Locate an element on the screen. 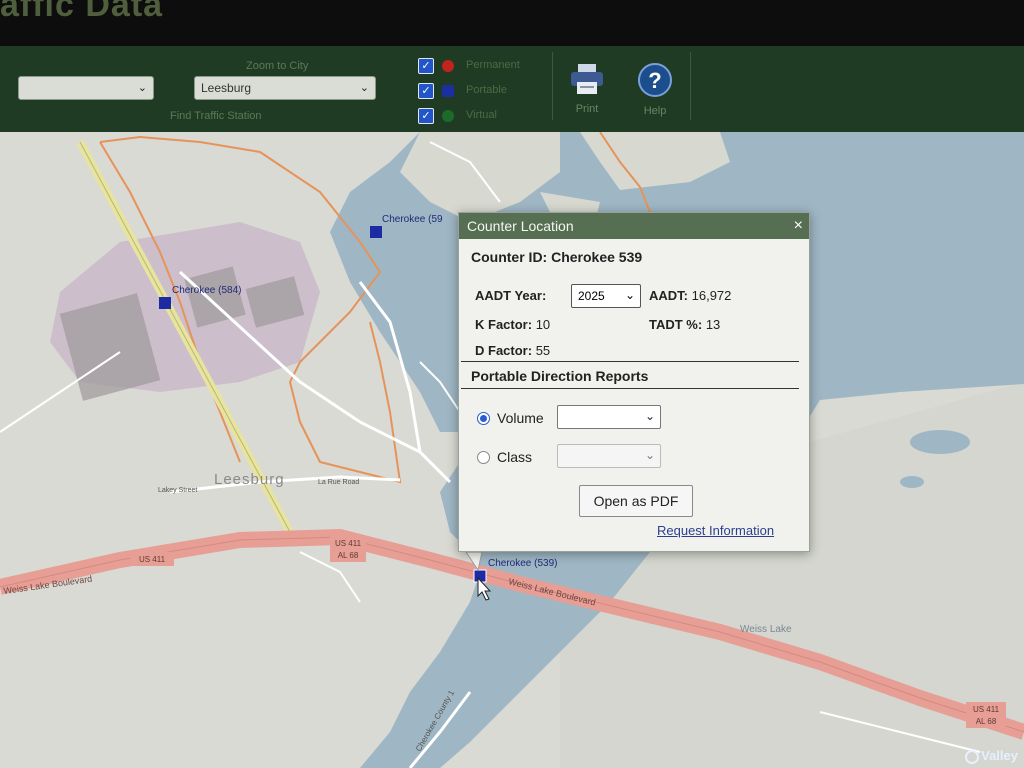 This screenshot has height=768, width=1024. permanent-checkbox: ✓ is located at coordinates (426, 66).